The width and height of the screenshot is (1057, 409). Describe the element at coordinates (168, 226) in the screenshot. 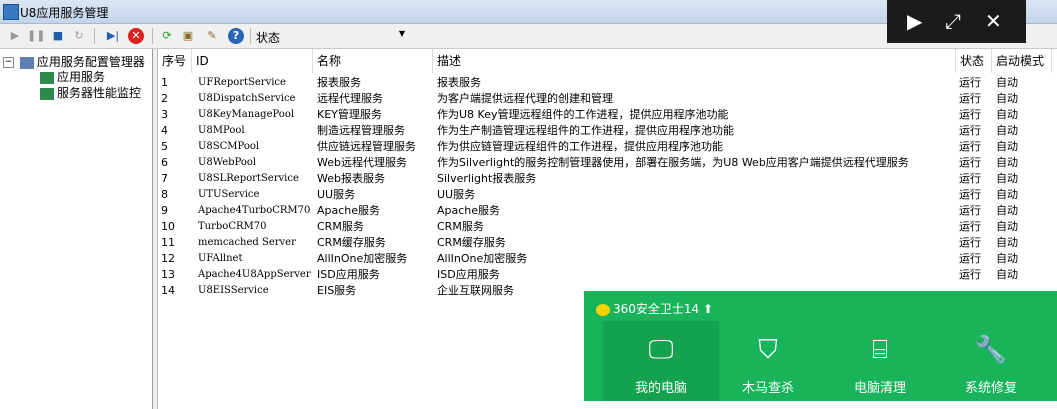

I see `cell-no: 10` at that location.